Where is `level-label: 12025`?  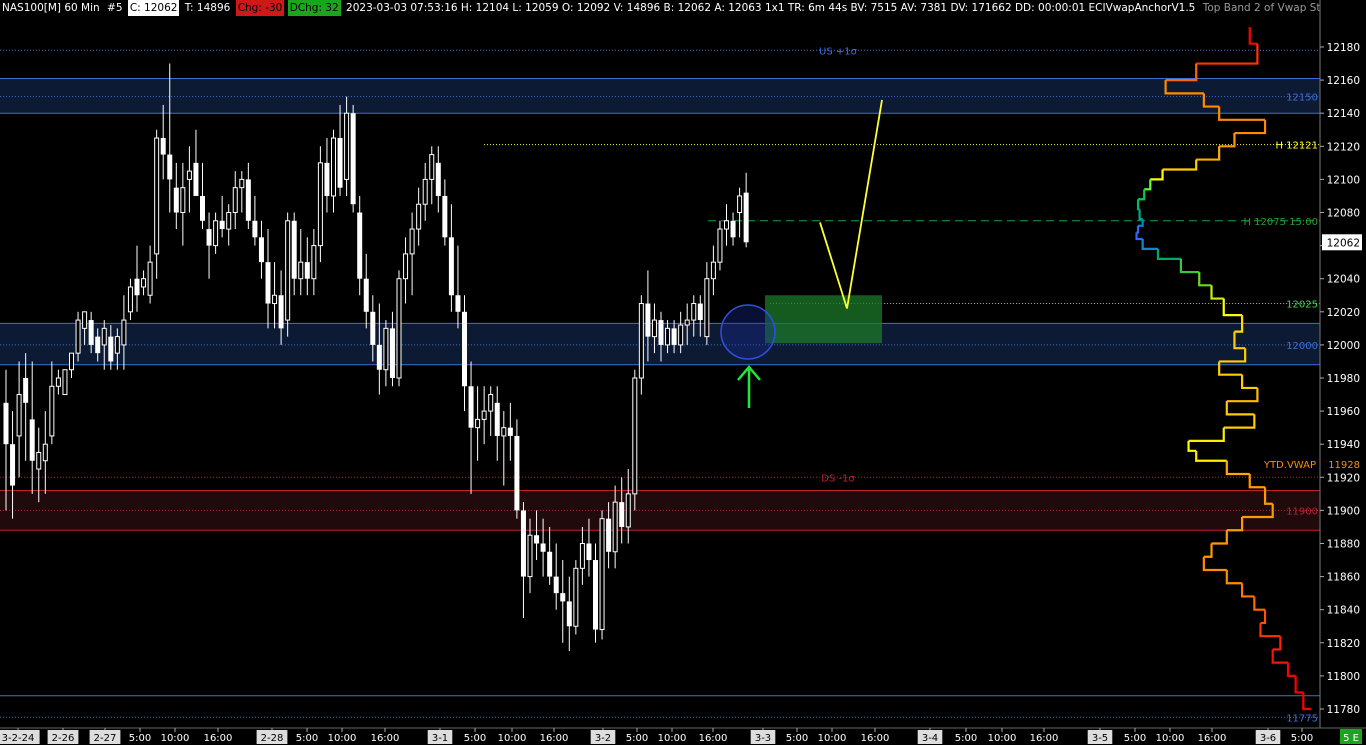
level-label: 12025 is located at coordinates (1302, 305).